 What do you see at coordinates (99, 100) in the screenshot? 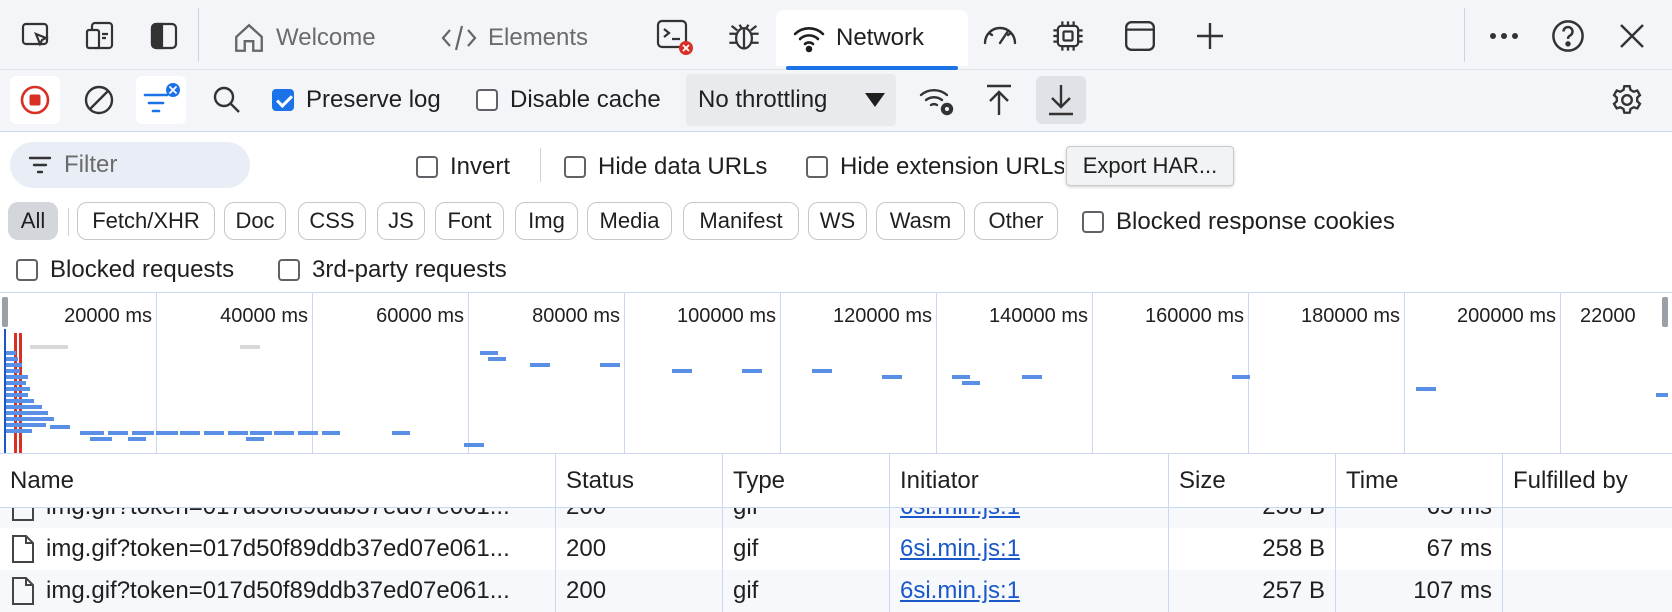
I see `clear-button` at bounding box center [99, 100].